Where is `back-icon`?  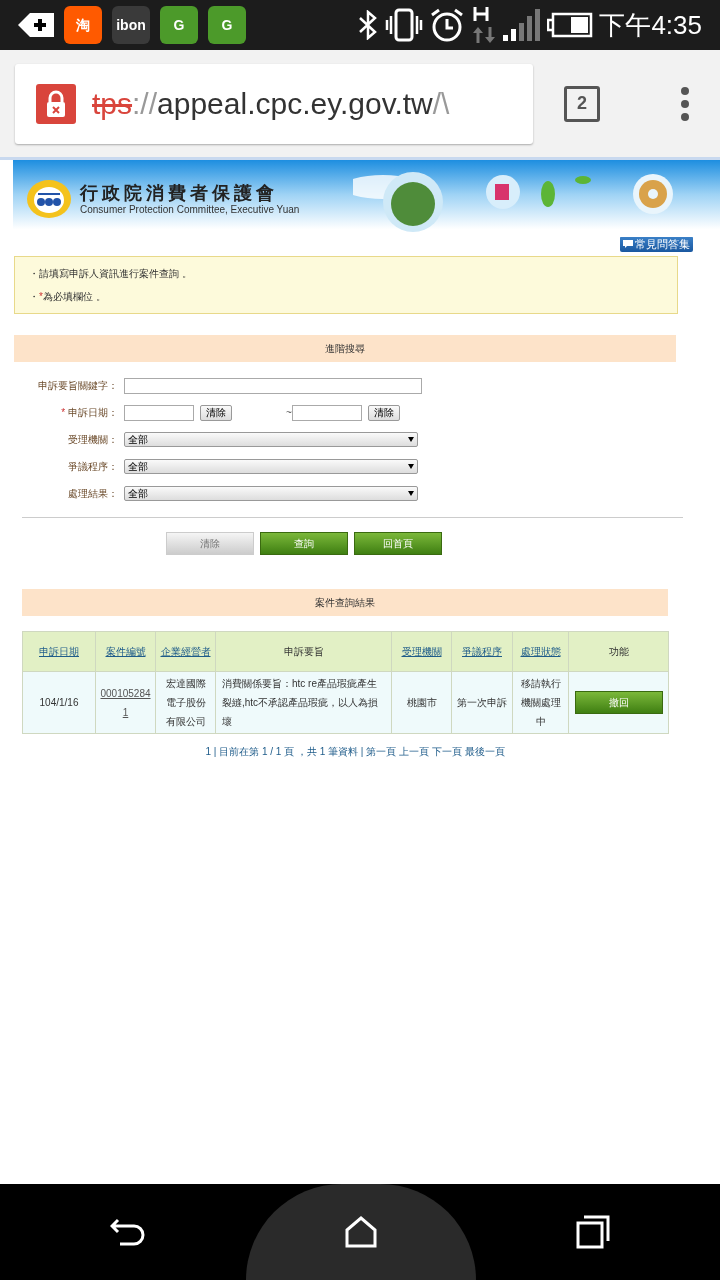 back-icon is located at coordinates (128, 1232).